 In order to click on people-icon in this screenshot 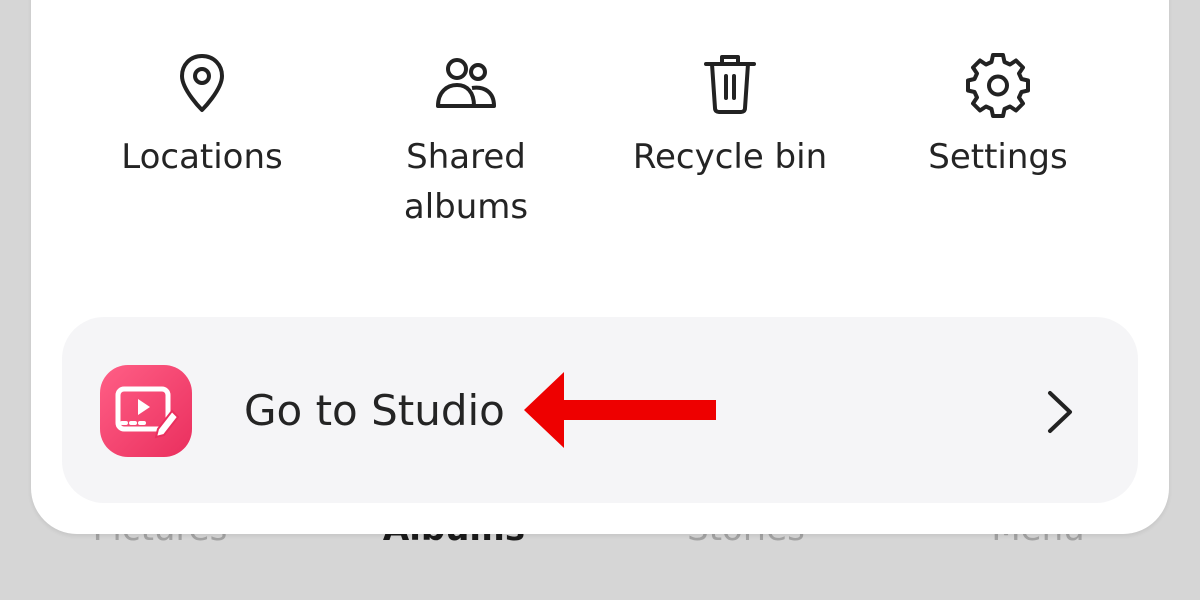, I will do `click(466, 83)`.